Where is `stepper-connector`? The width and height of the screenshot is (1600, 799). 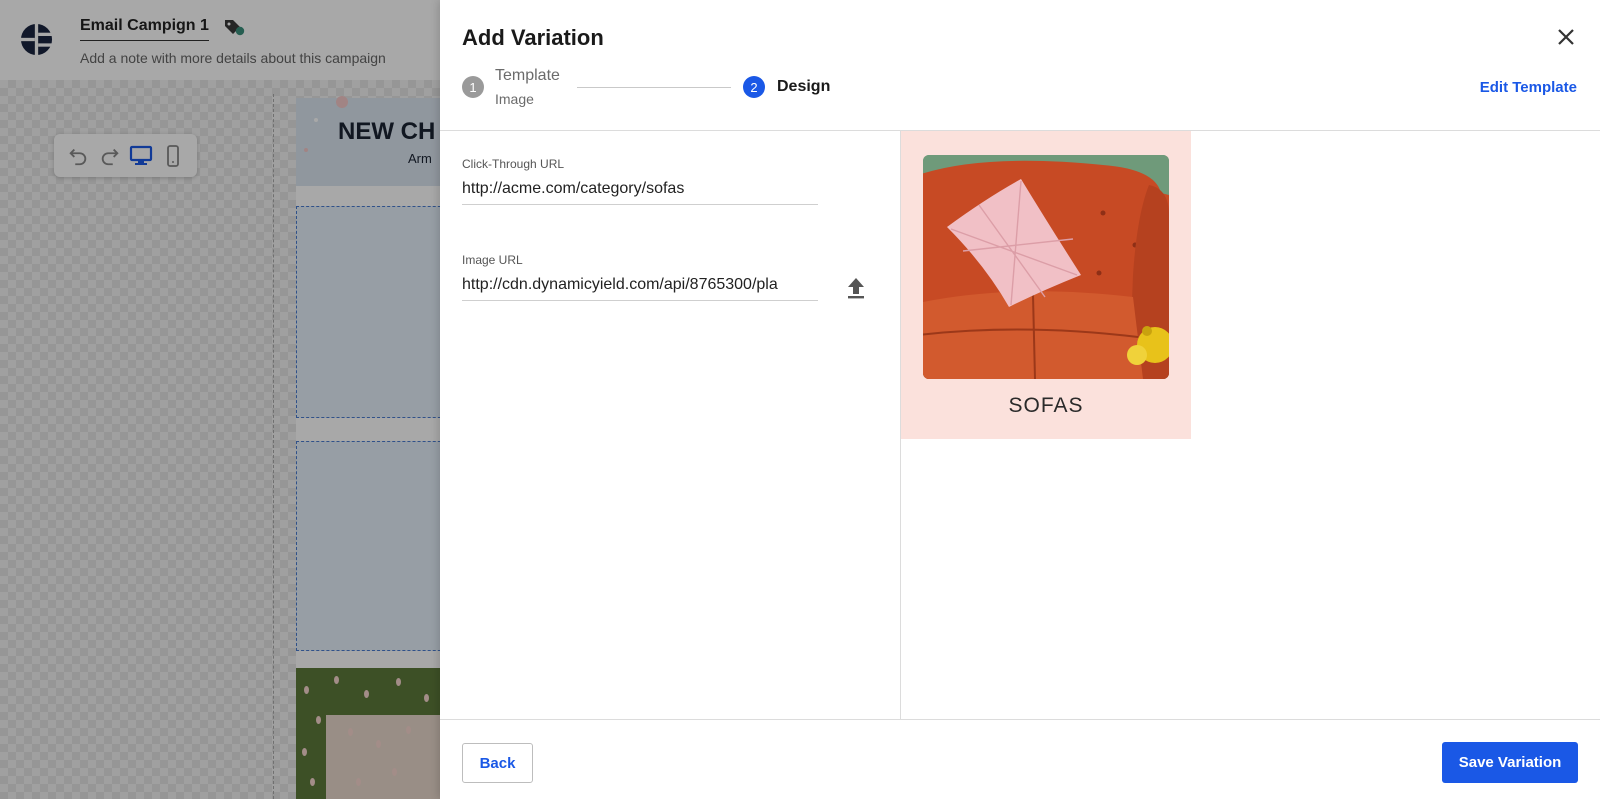
stepper-connector is located at coordinates (654, 87).